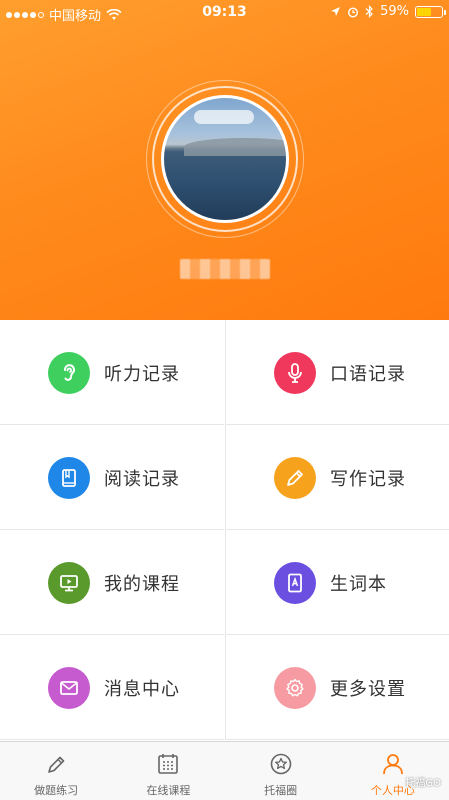 This screenshot has width=449, height=800. I want to click on envelope-icon, so click(69, 688).